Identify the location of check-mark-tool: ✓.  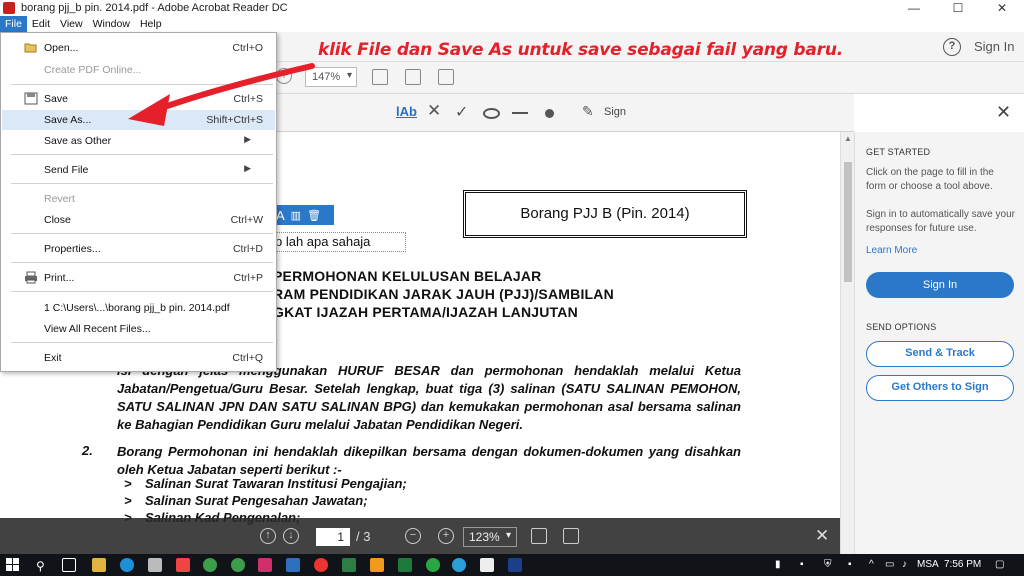
(461, 112).